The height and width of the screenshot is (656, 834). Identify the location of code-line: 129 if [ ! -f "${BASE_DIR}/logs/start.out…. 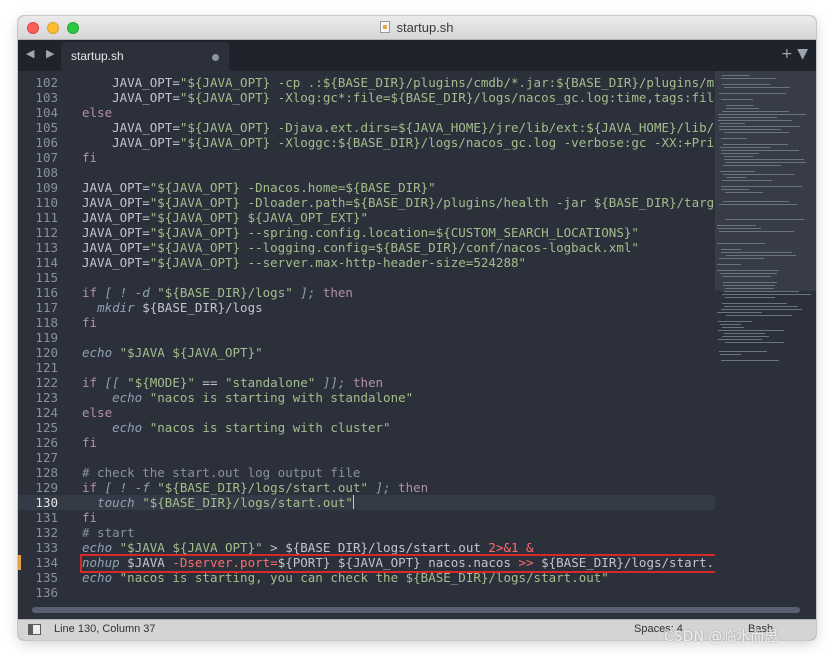
(368, 487).